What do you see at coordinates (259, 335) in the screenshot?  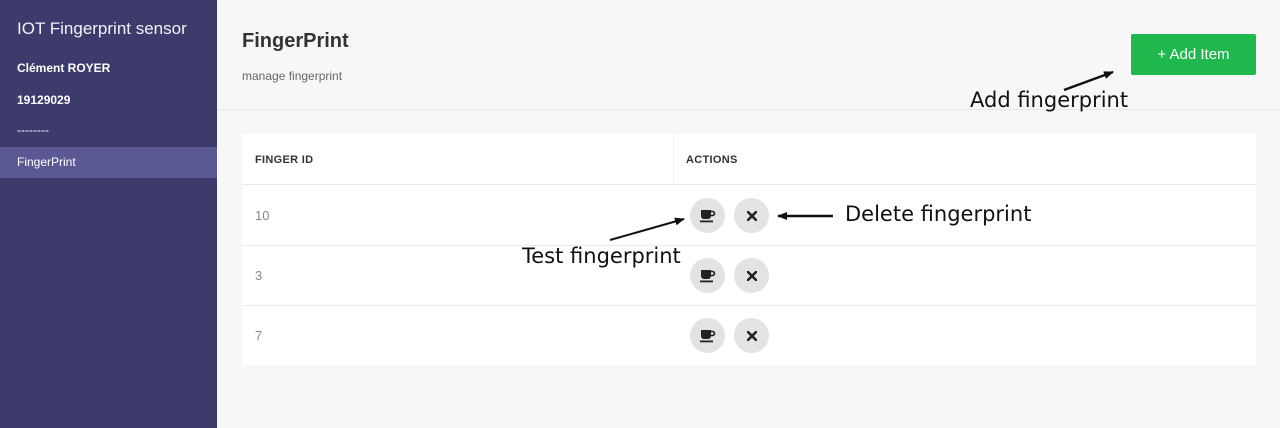 I see `finger-id-cell: 7` at bounding box center [259, 335].